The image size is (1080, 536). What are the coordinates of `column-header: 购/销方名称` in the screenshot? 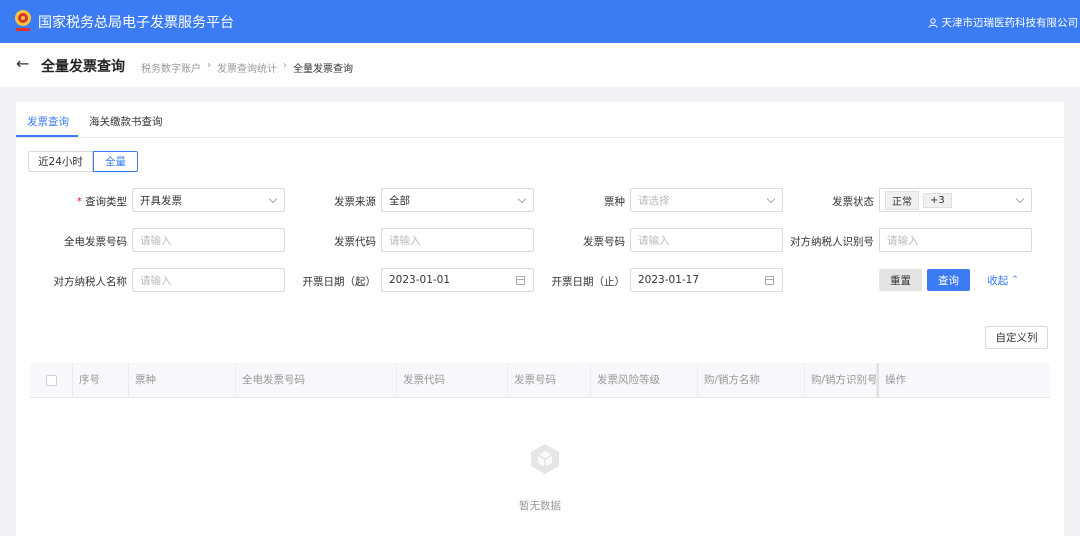 It's located at (751, 380).